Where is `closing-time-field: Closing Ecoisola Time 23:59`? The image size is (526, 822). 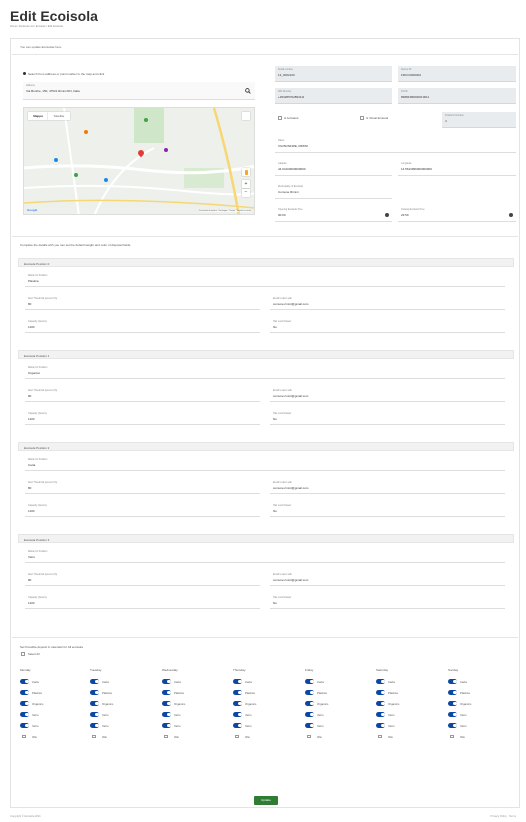 closing-time-field: Closing Ecoisola Time 23:59 is located at coordinates (457, 214).